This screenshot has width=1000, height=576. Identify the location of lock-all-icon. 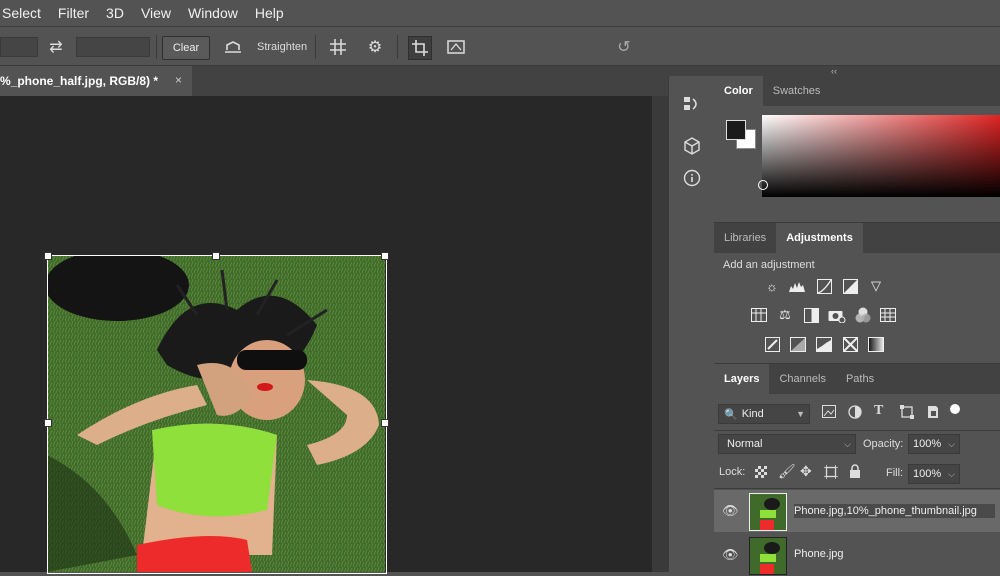
(856, 471).